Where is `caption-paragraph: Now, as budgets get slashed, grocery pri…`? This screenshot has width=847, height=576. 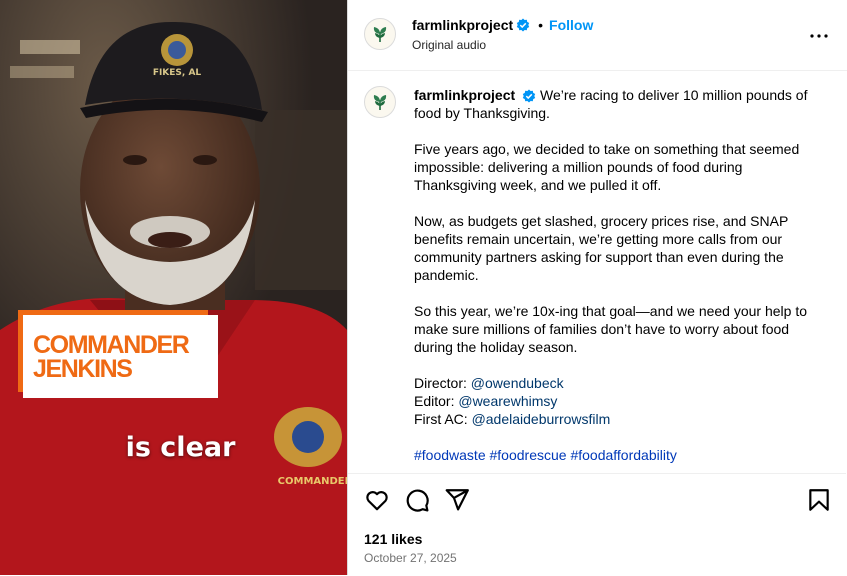 caption-paragraph: Now, as budgets get slashed, grocery pri… is located at coordinates (601, 248).